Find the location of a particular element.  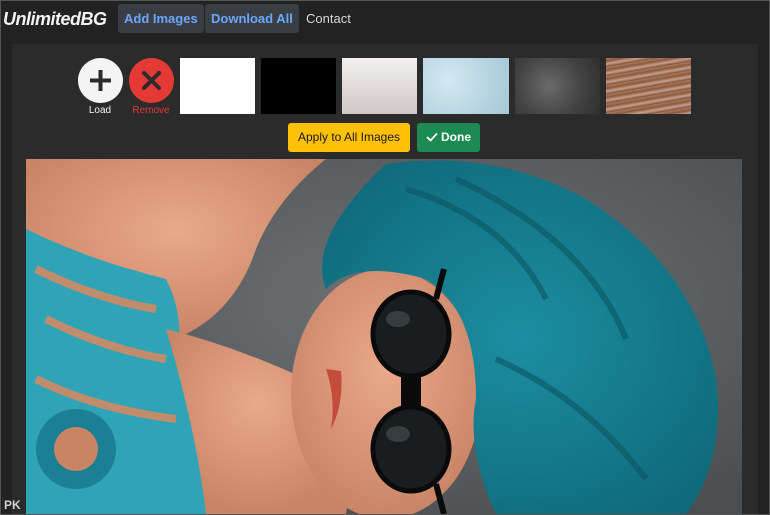

watermark: PK is located at coordinates (12, 505).